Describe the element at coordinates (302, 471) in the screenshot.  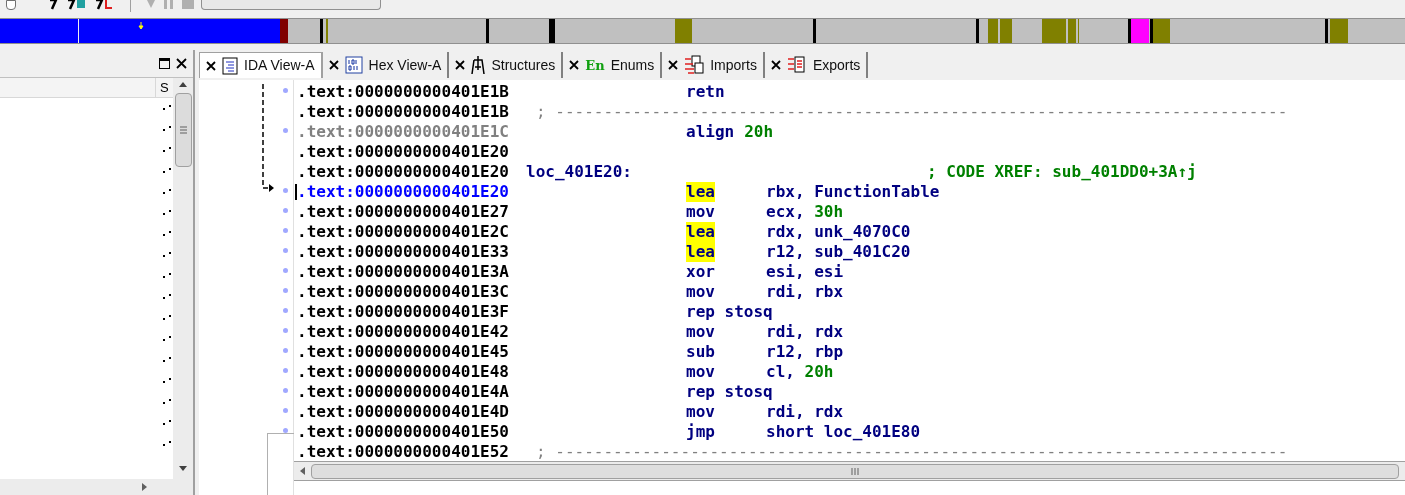
I see `left-arrow-icon` at that location.